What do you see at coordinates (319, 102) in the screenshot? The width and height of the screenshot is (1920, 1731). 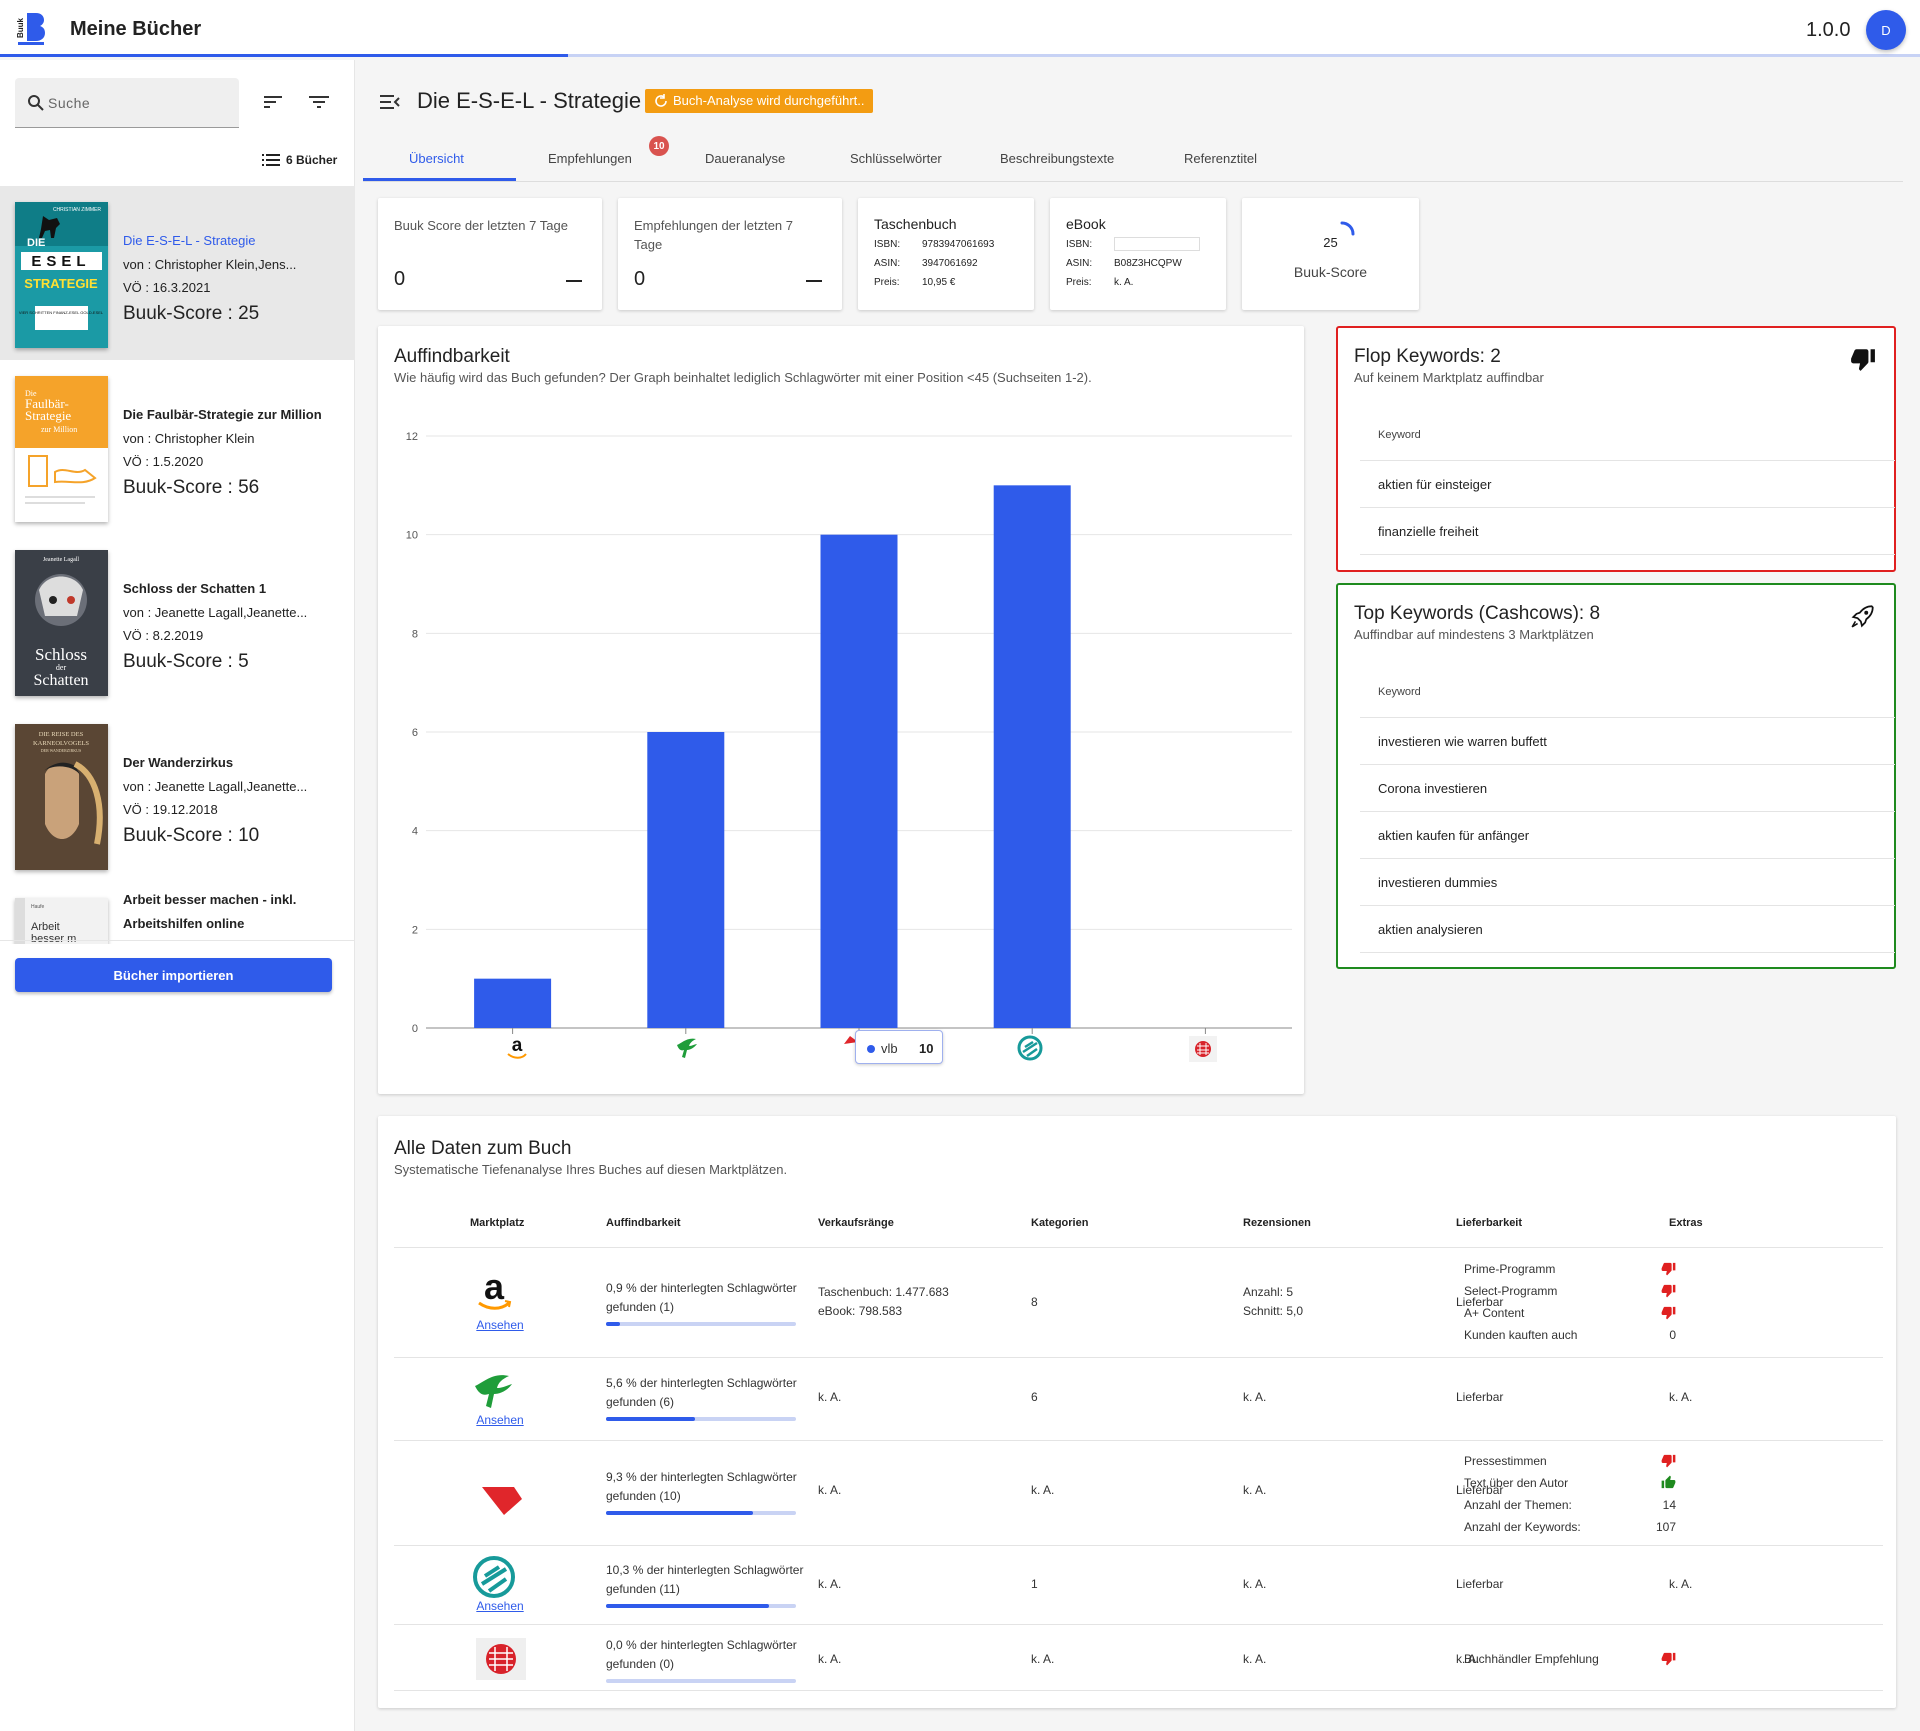 I see `filter-icon` at bounding box center [319, 102].